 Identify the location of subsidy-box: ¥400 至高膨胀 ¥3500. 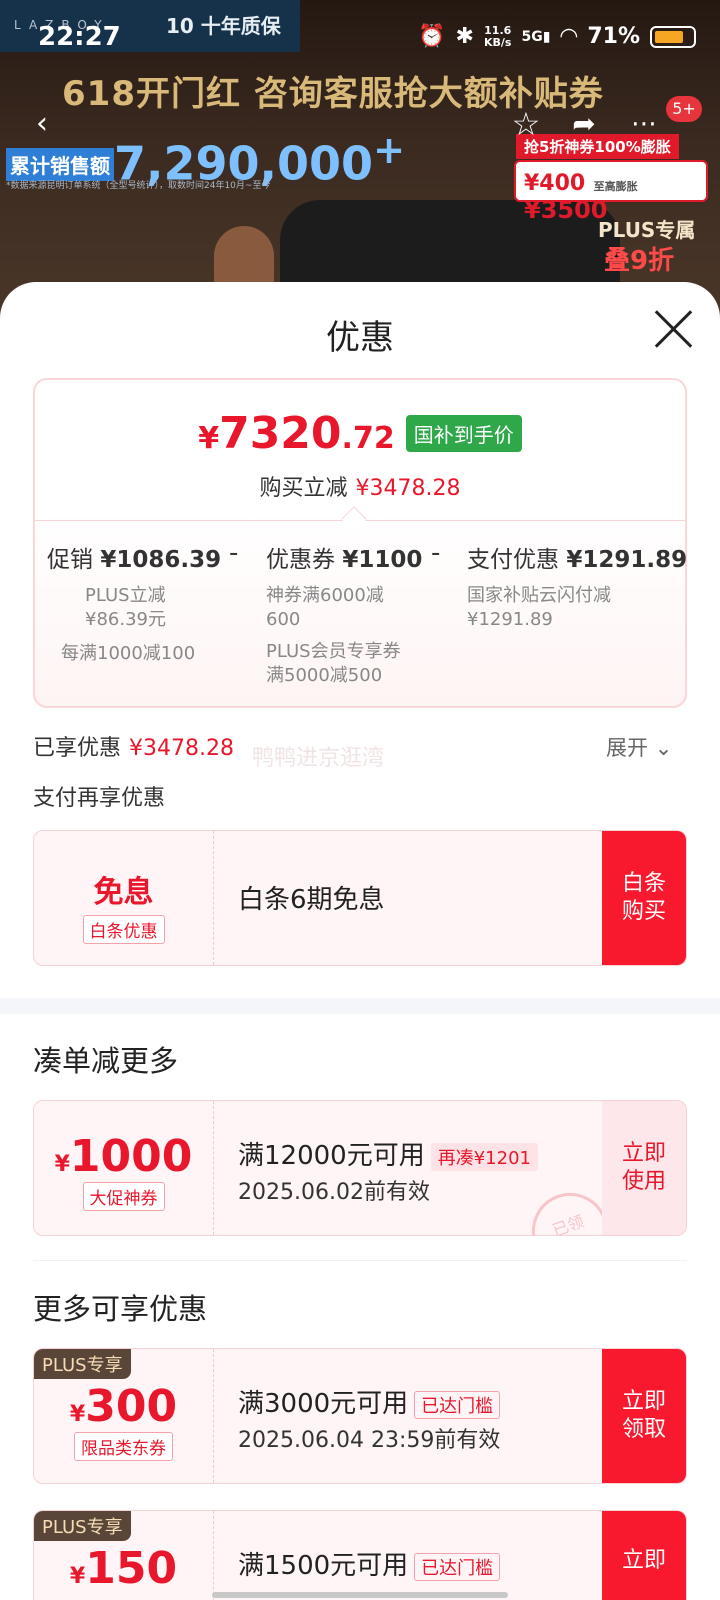
(611, 192).